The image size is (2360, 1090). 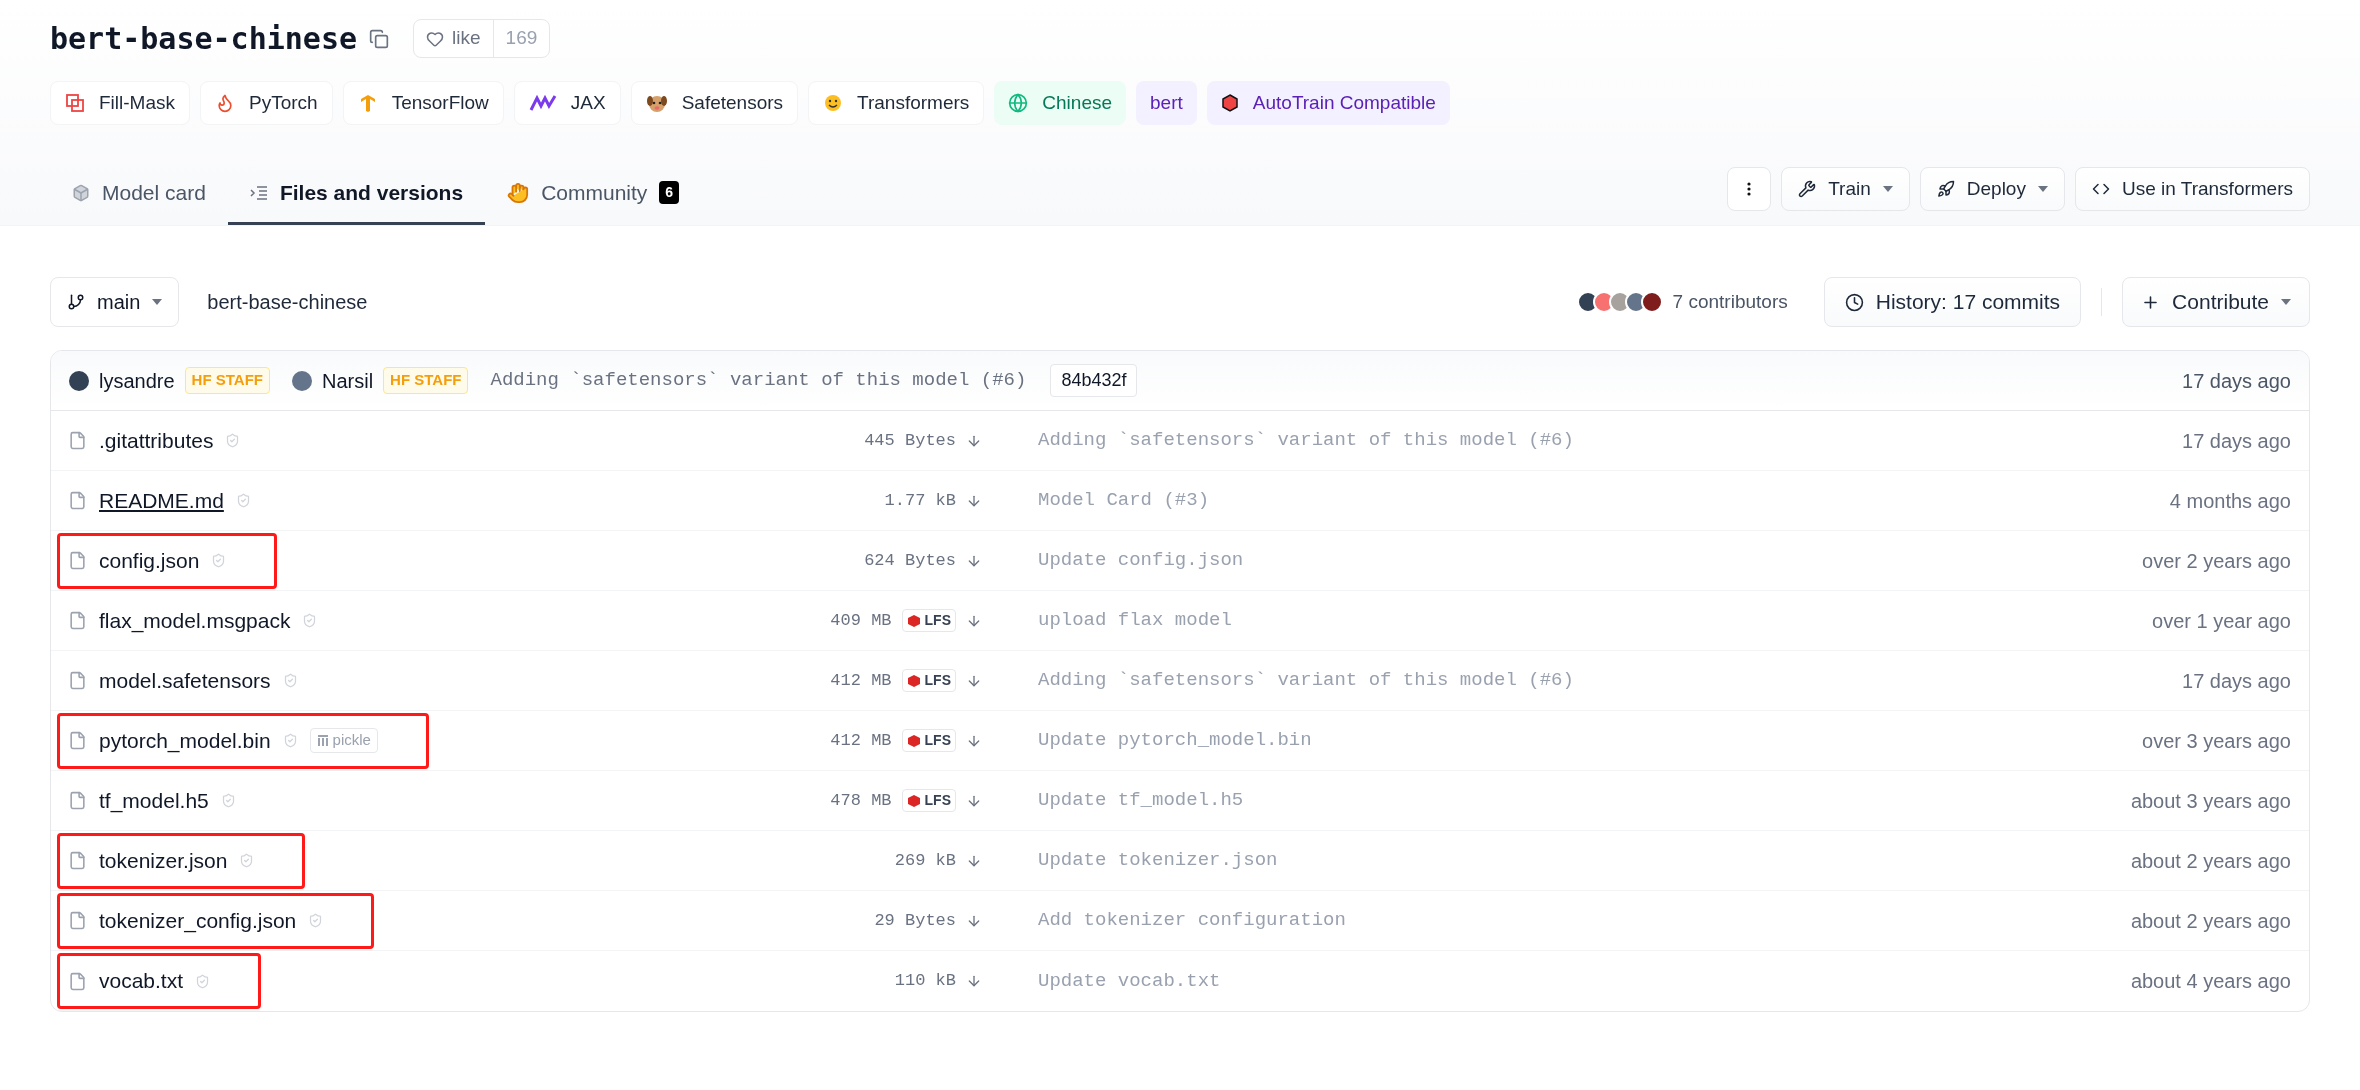 What do you see at coordinates (1992, 189) in the screenshot?
I see `action-button: Deploy` at bounding box center [1992, 189].